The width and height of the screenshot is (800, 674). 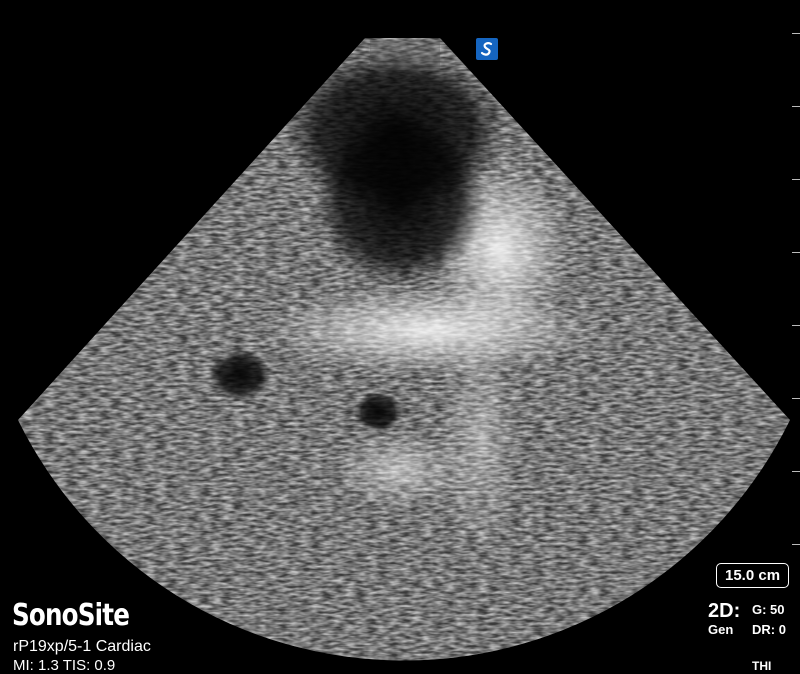 What do you see at coordinates (724, 611) in the screenshot?
I see `mode-label: 2D:` at bounding box center [724, 611].